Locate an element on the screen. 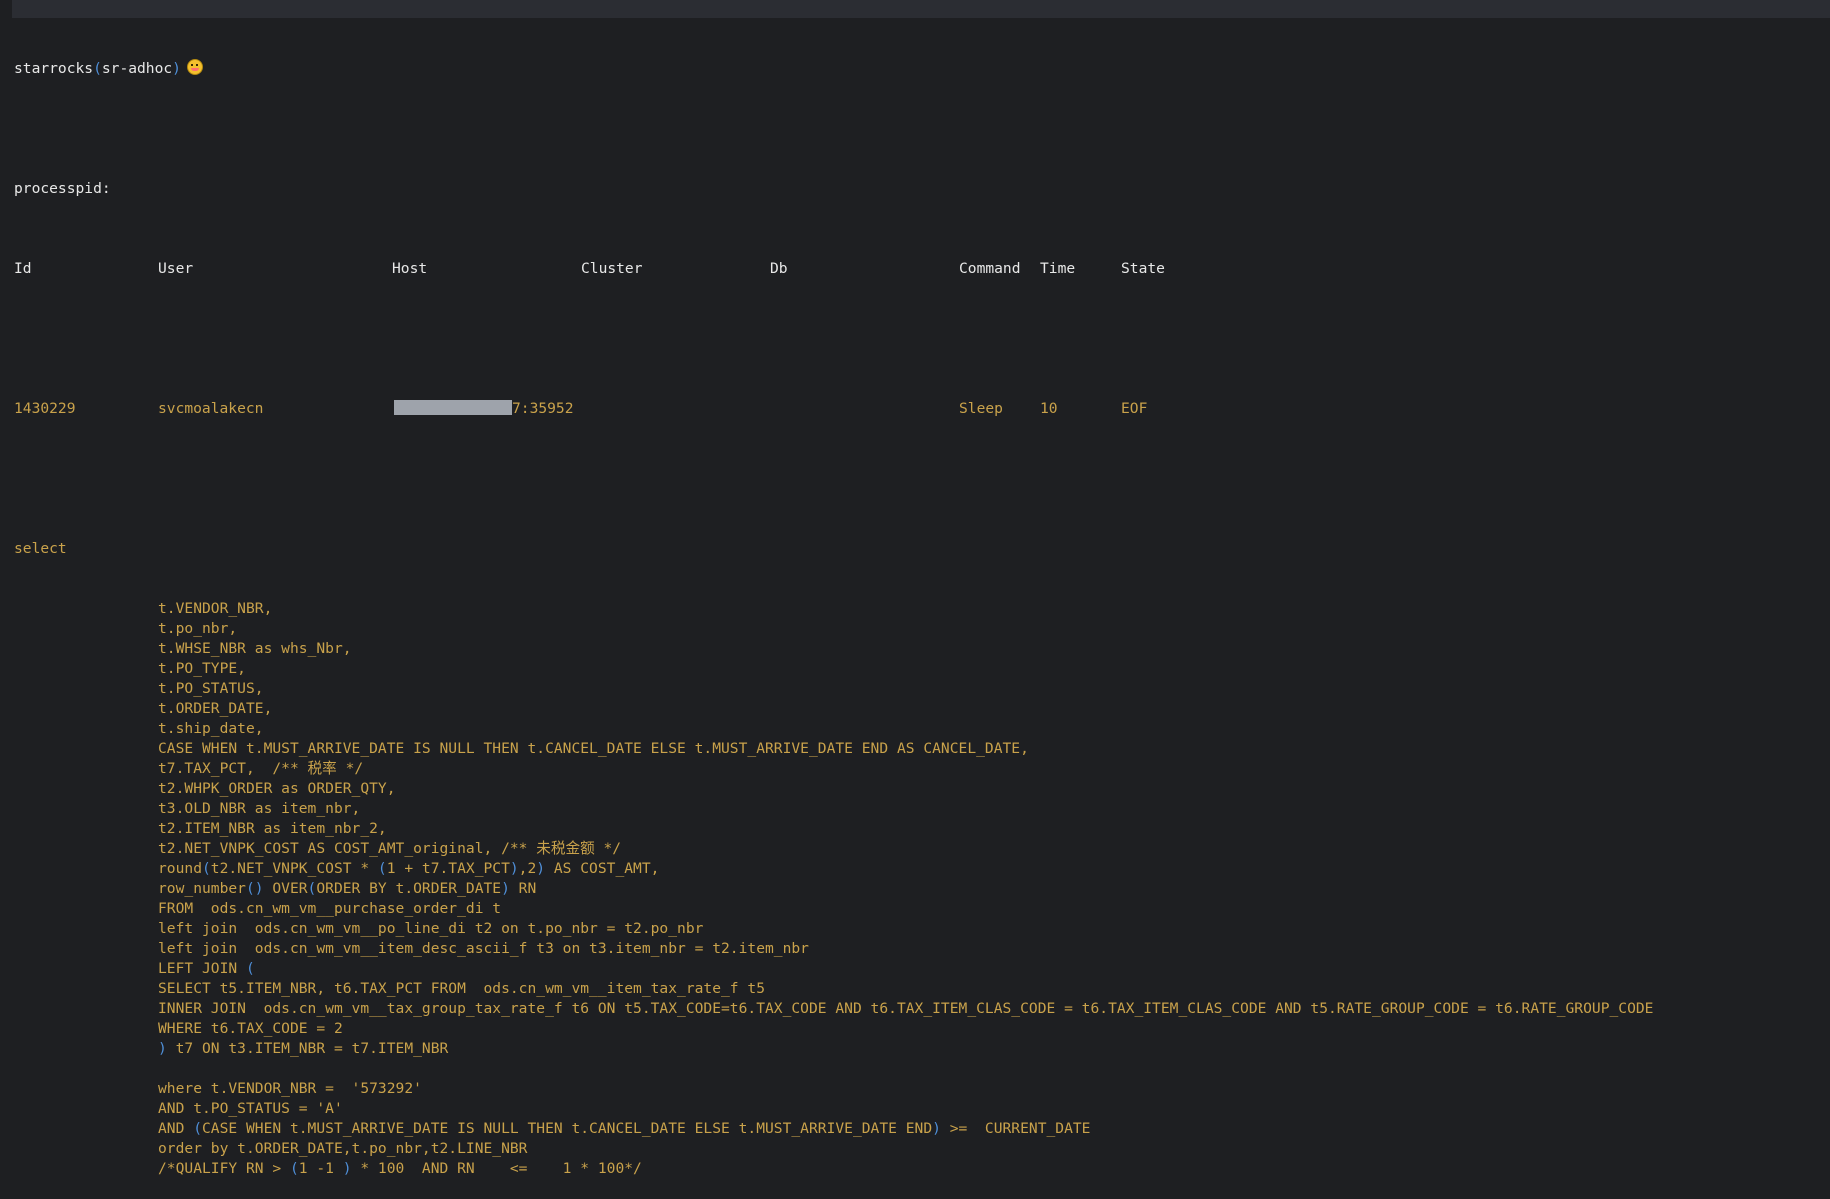 The width and height of the screenshot is (1830, 1199). sql-line: t3.OLD_NBR as item_nbr, is located at coordinates (259, 808).